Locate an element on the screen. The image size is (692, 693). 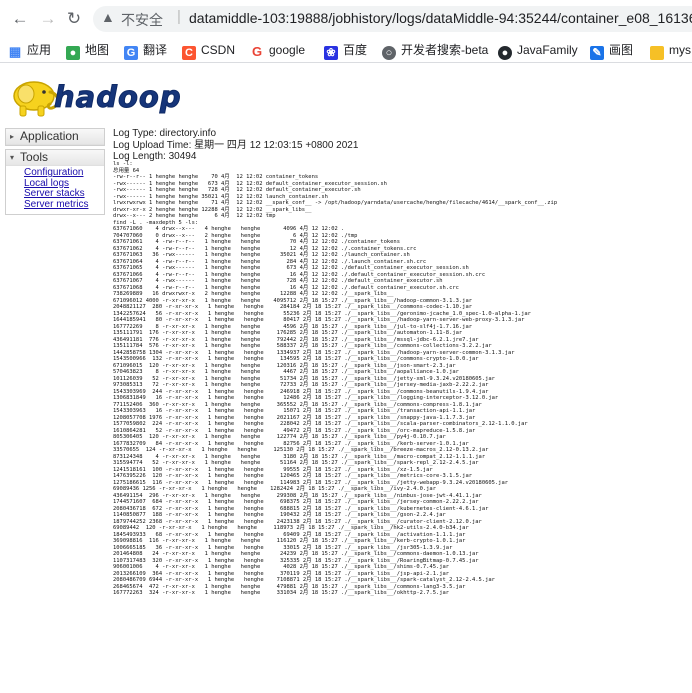
bookmark-folder: mys is located at coordinates (670, 50).